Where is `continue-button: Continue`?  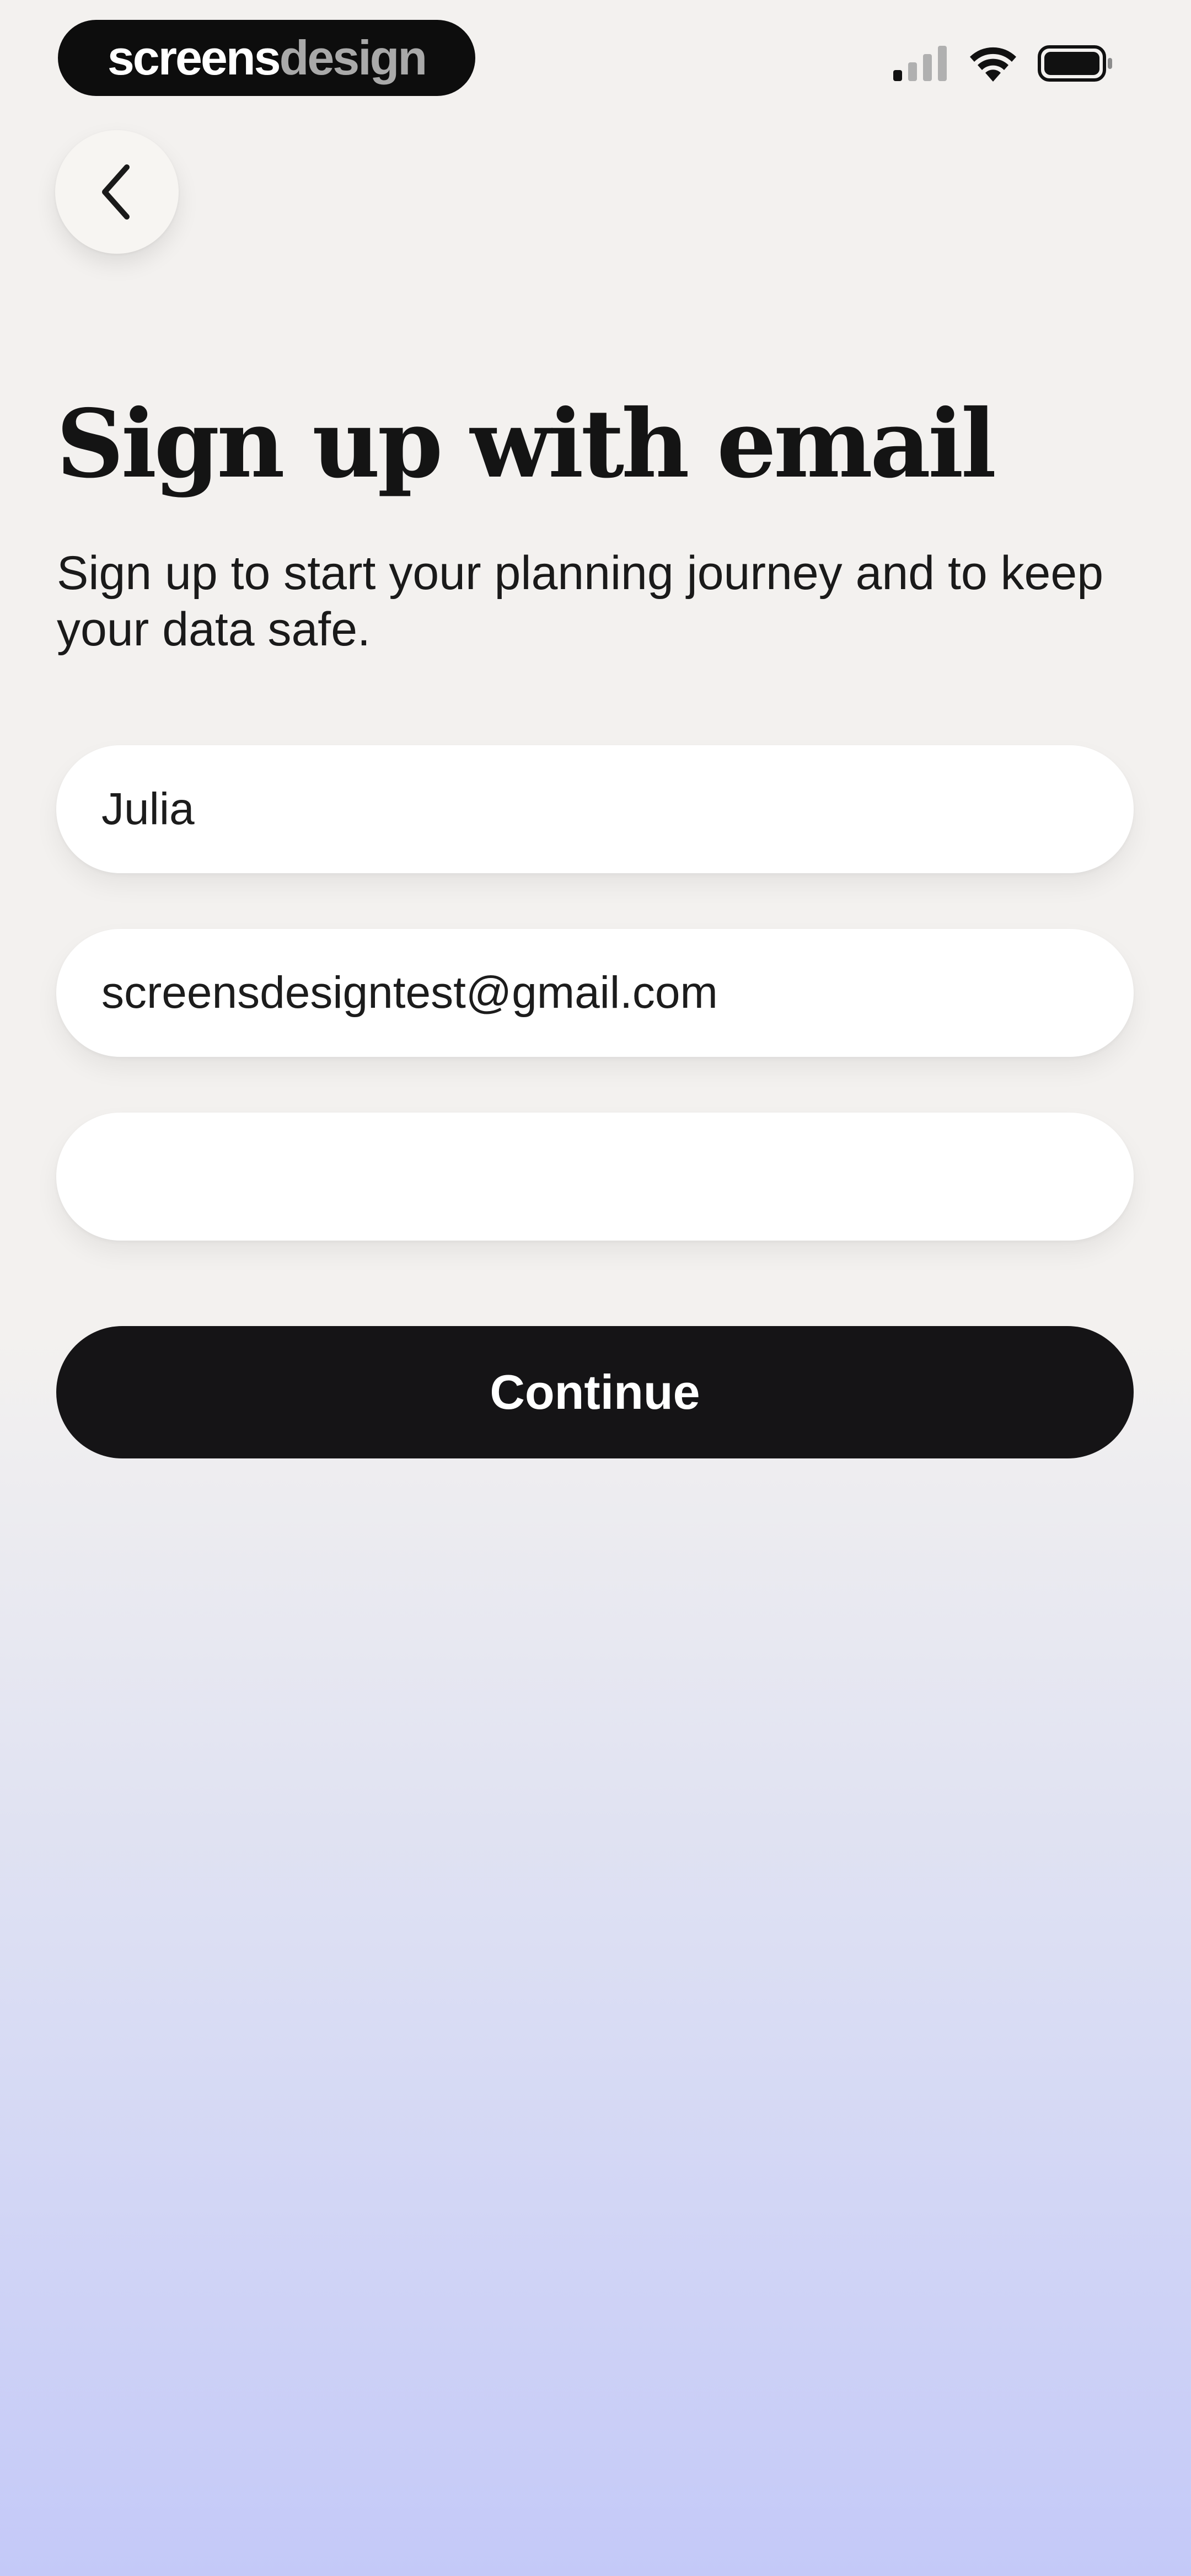
continue-button: Continue is located at coordinates (595, 1392).